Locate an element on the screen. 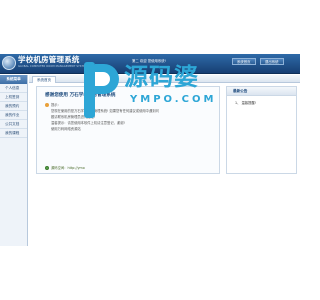 Image resolution: width=320 pixels, height=300 pixels. globe-icon is located at coordinates (47, 167).